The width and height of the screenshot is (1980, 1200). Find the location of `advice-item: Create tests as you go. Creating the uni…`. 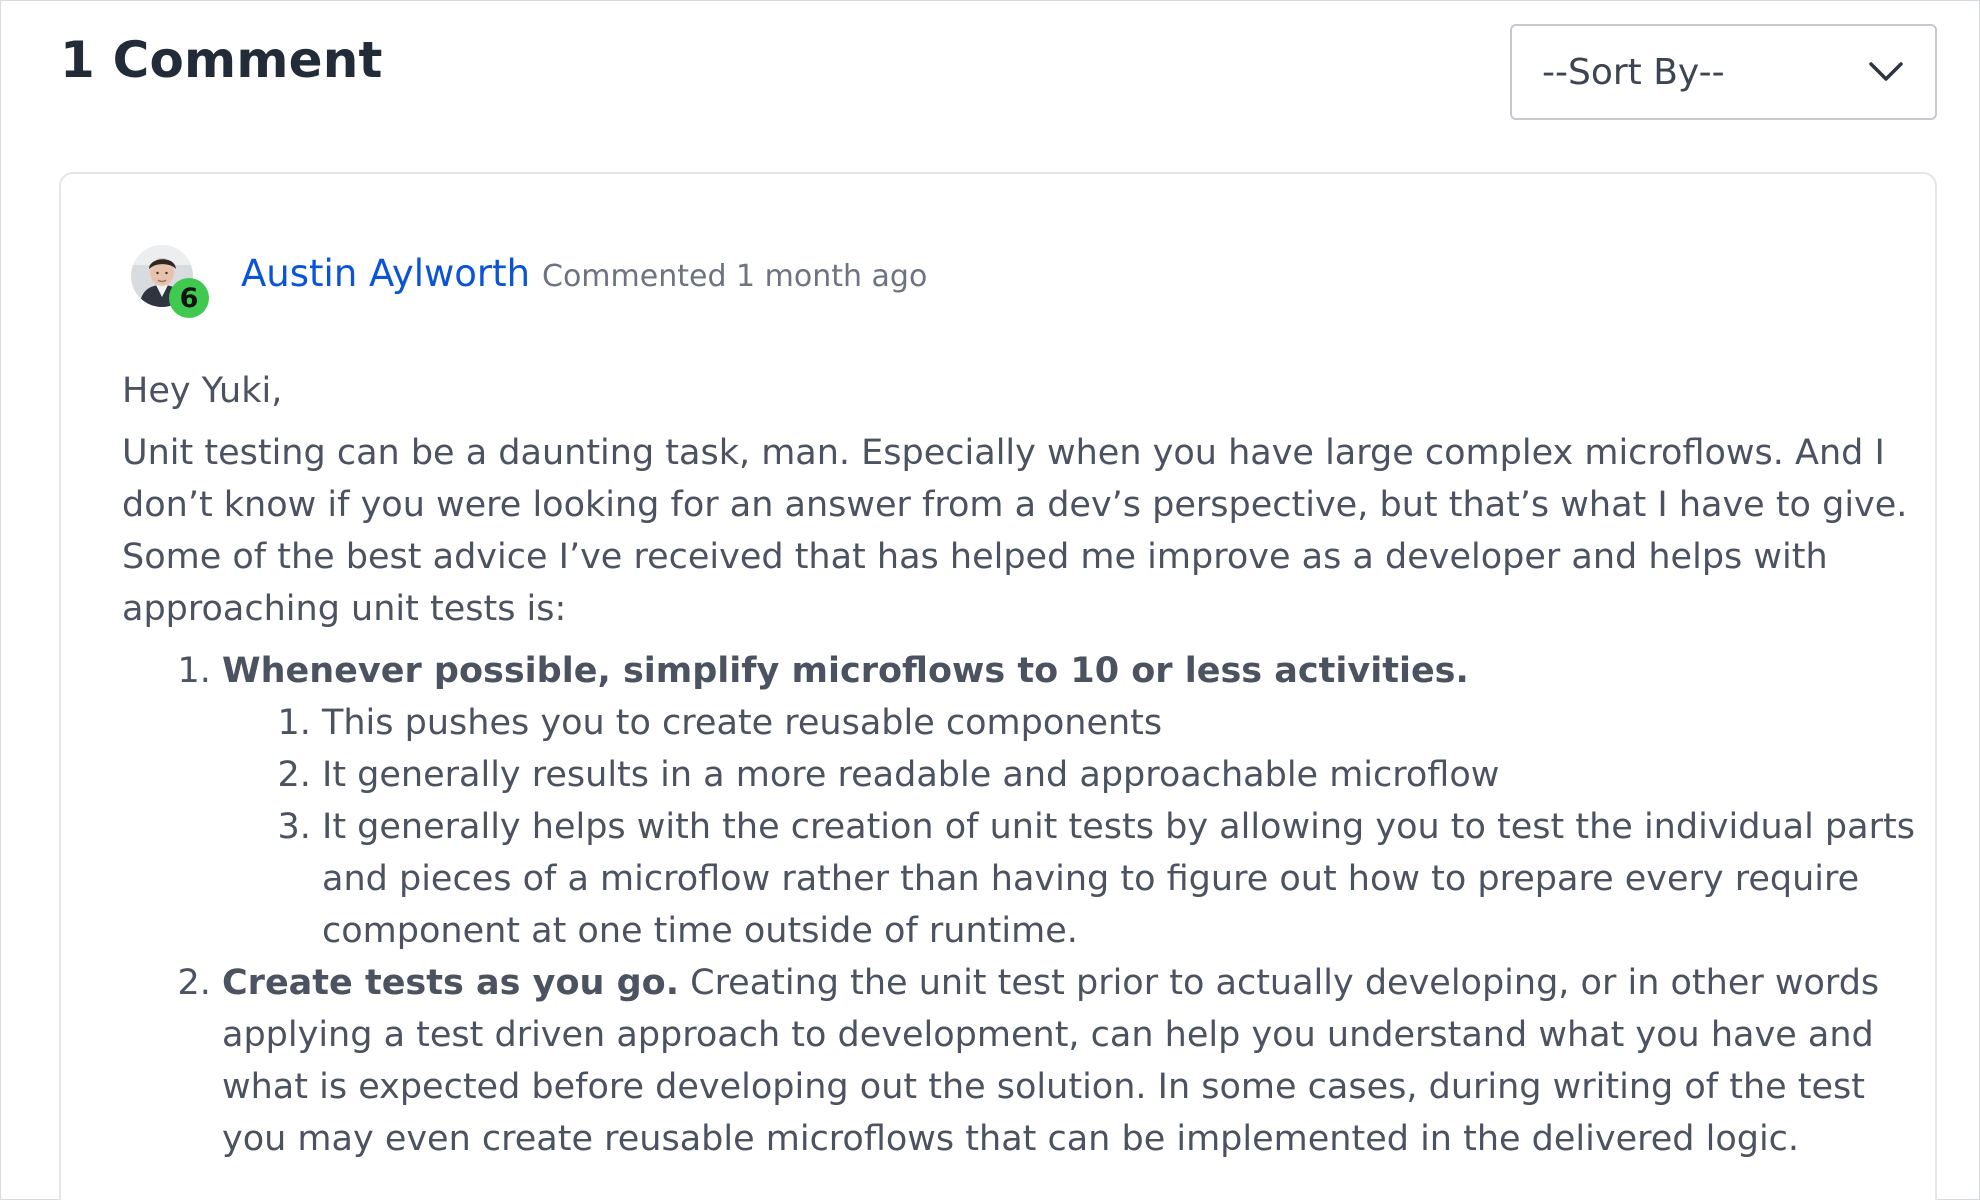

advice-item: Create tests as you go. Creating the uni… is located at coordinates (1069, 1061).